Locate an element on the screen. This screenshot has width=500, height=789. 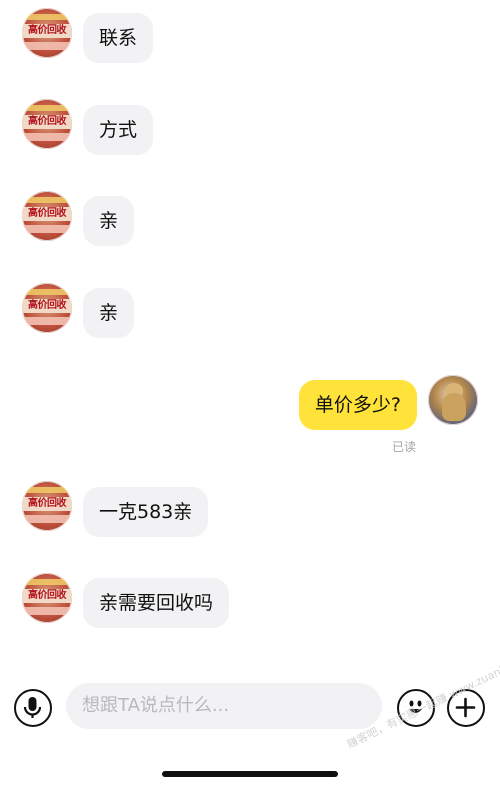
home-indicator is located at coordinates (250, 774).